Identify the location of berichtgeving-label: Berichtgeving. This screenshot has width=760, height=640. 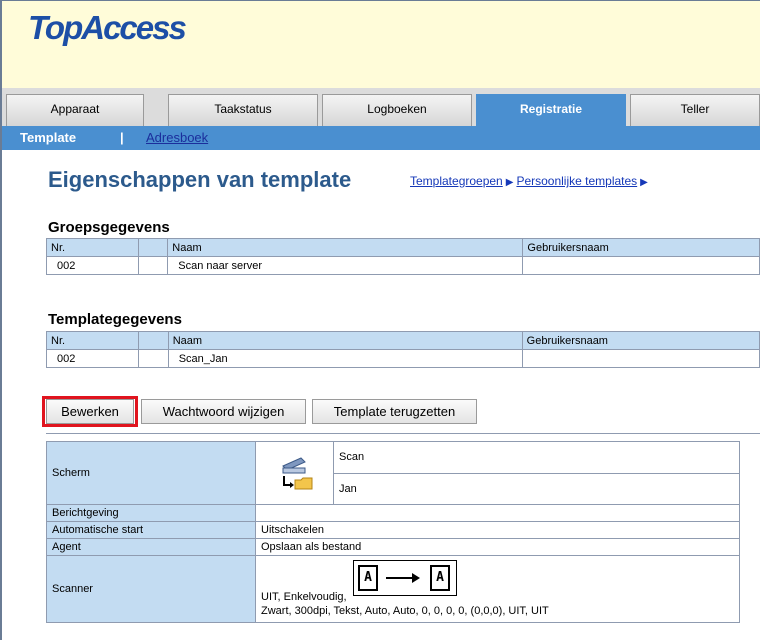
(151, 513).